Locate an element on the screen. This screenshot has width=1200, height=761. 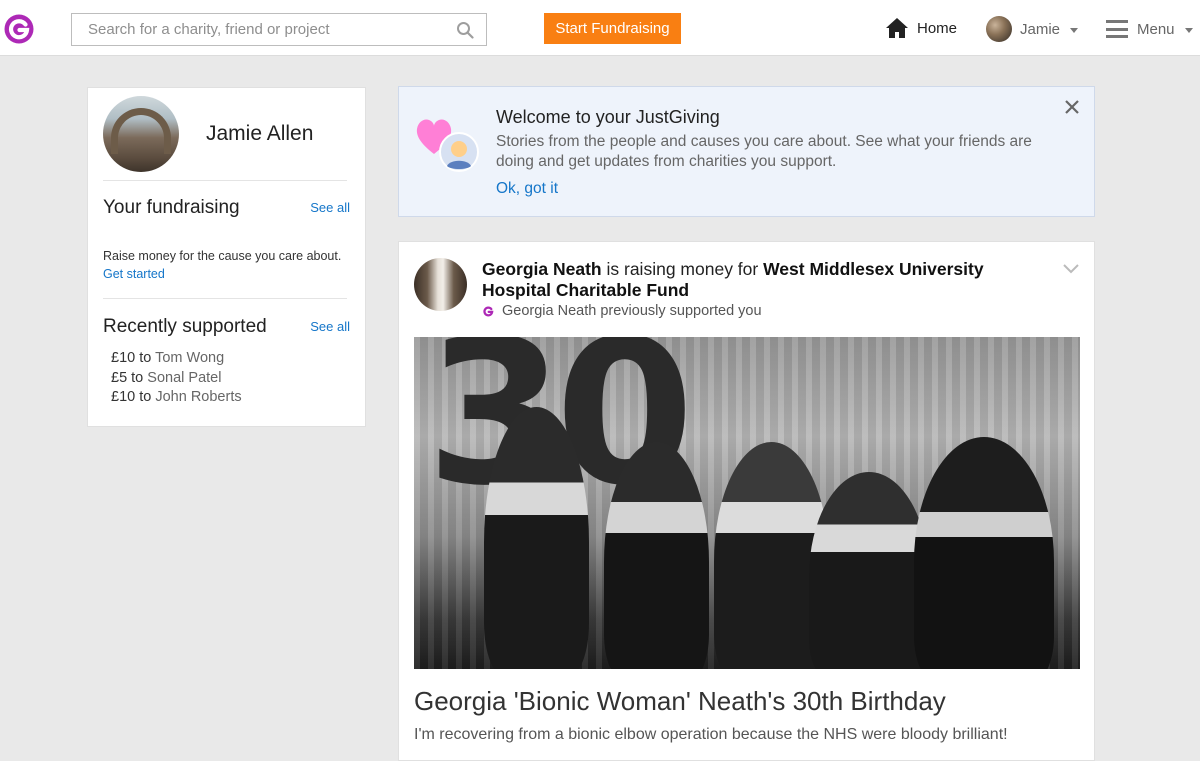
post-subline: Georgia Neath previously supported you is located at coordinates (622, 311).